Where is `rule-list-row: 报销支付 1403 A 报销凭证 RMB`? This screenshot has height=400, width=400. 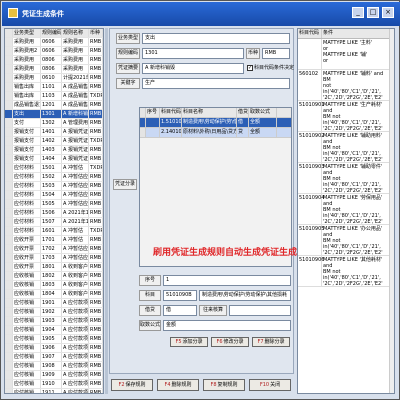 rule-list-row: 报销支付 1403 A 报销凭证 RMB is located at coordinates (54, 150).